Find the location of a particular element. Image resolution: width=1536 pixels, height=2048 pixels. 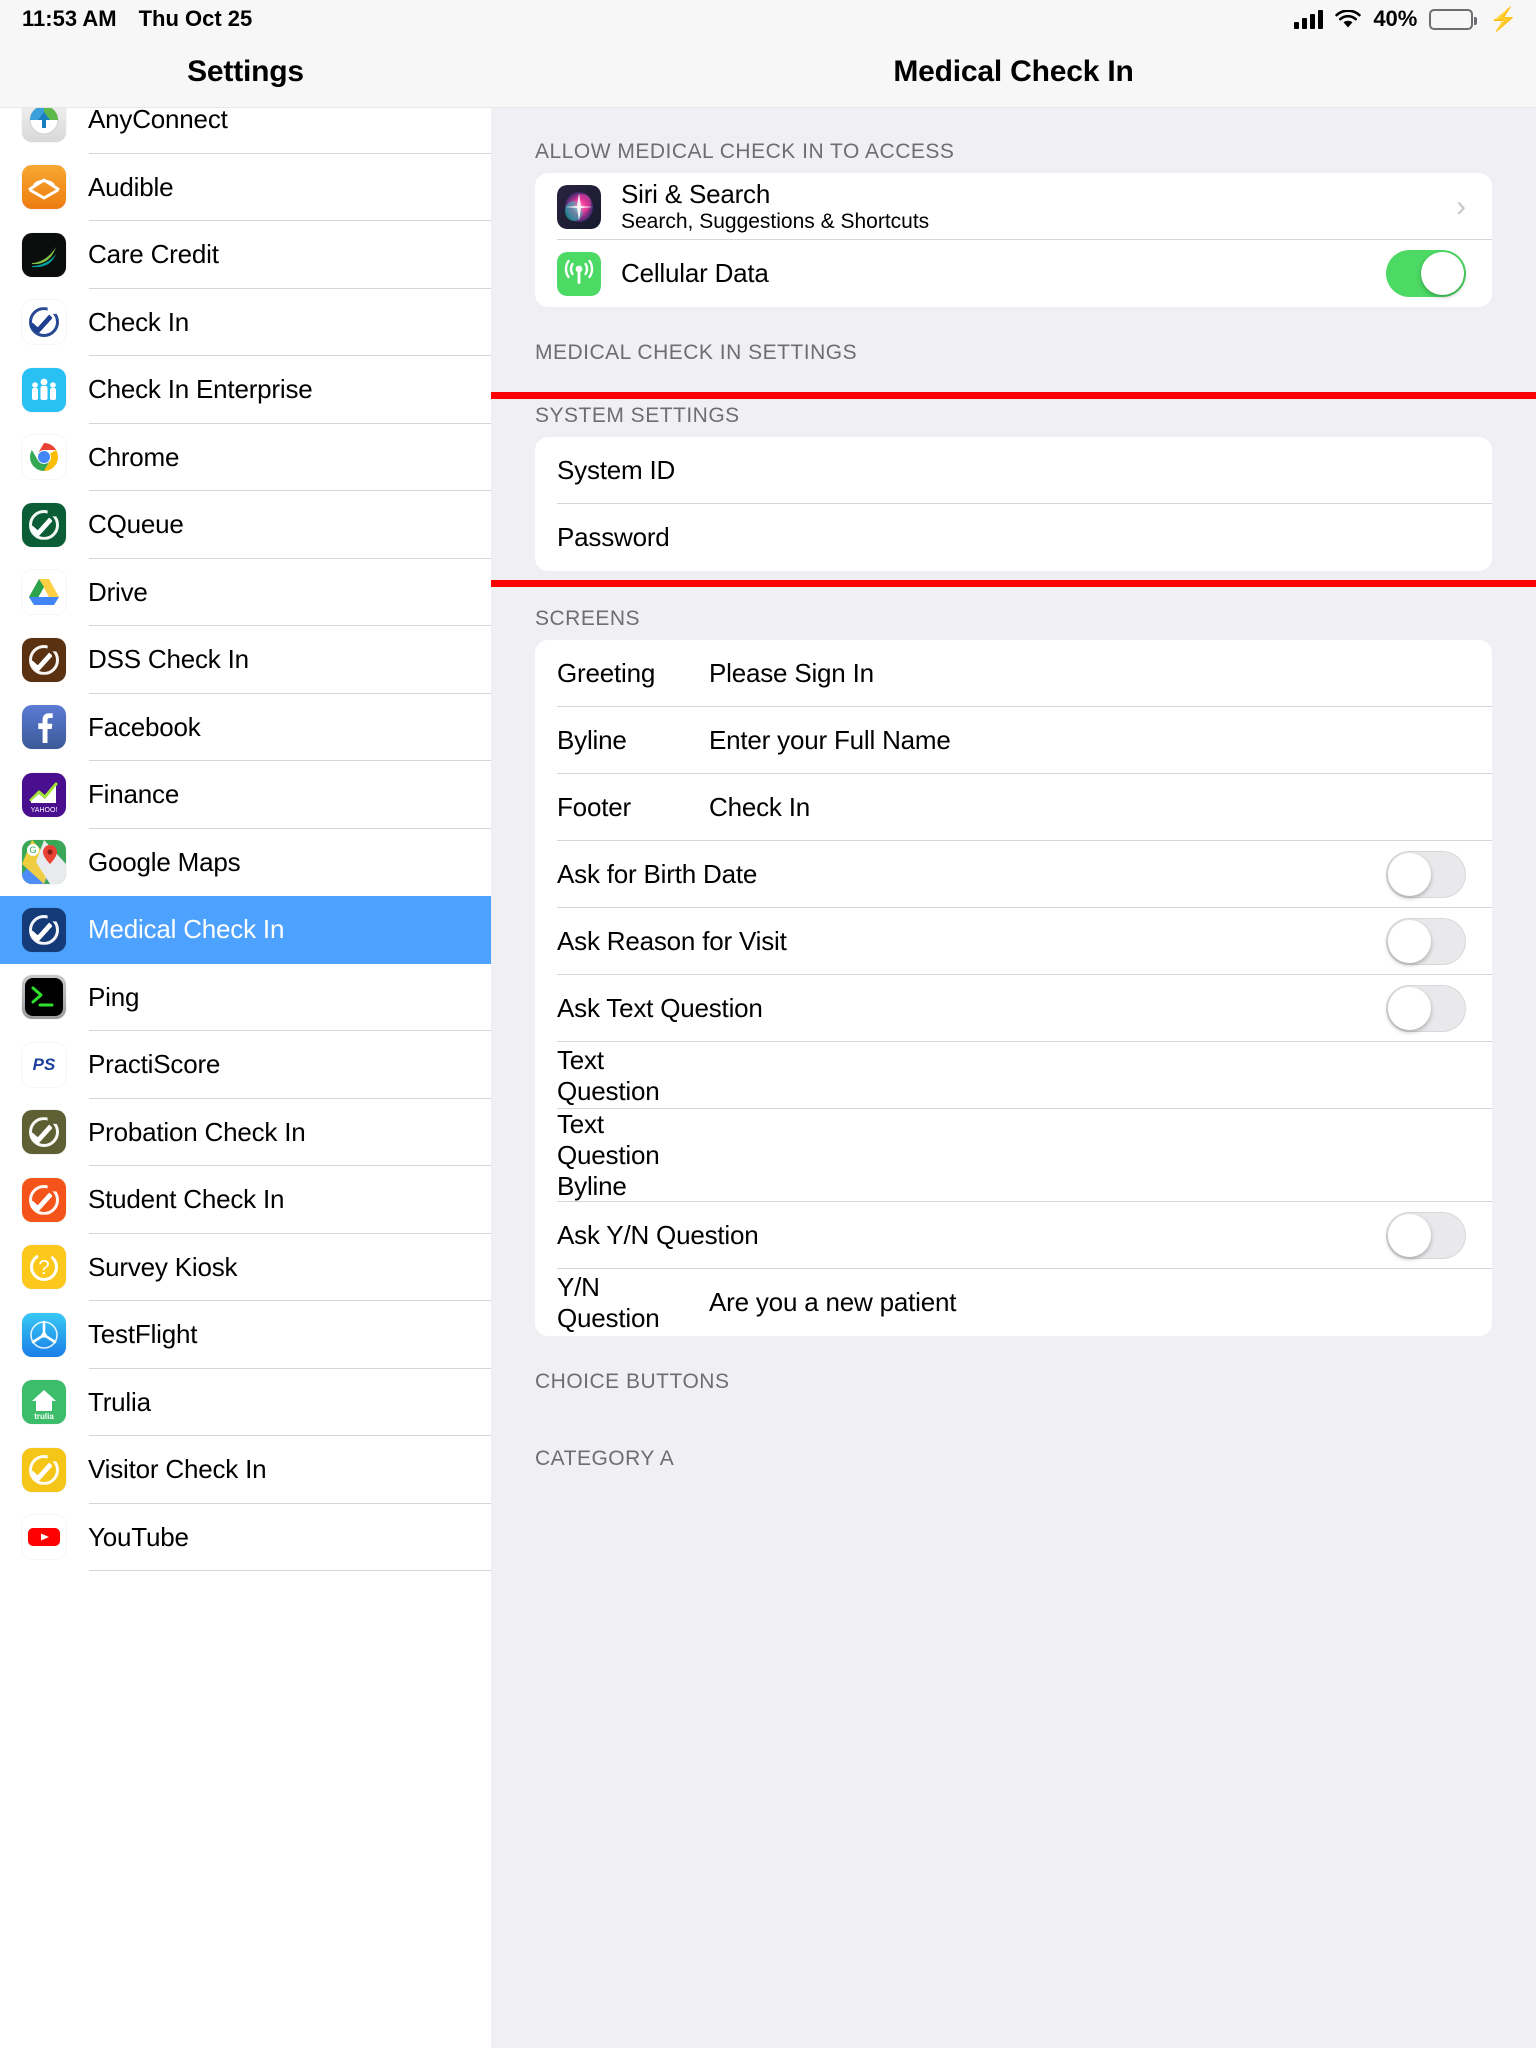

trulia-app-icon: trulia is located at coordinates (44, 1402).